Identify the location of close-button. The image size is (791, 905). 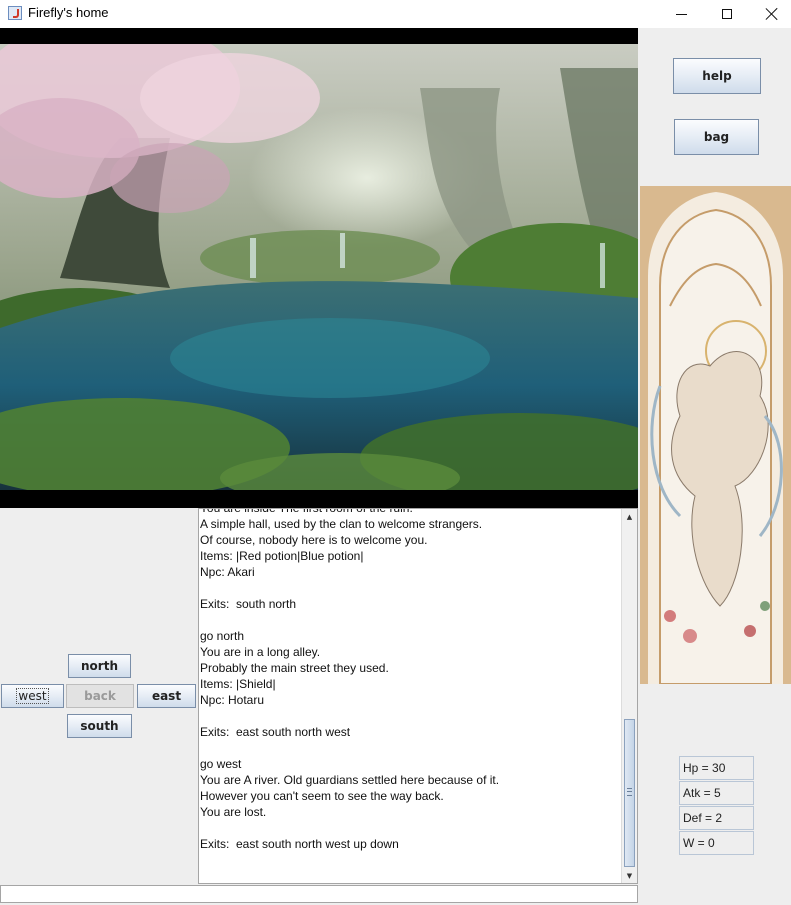
(770, 14).